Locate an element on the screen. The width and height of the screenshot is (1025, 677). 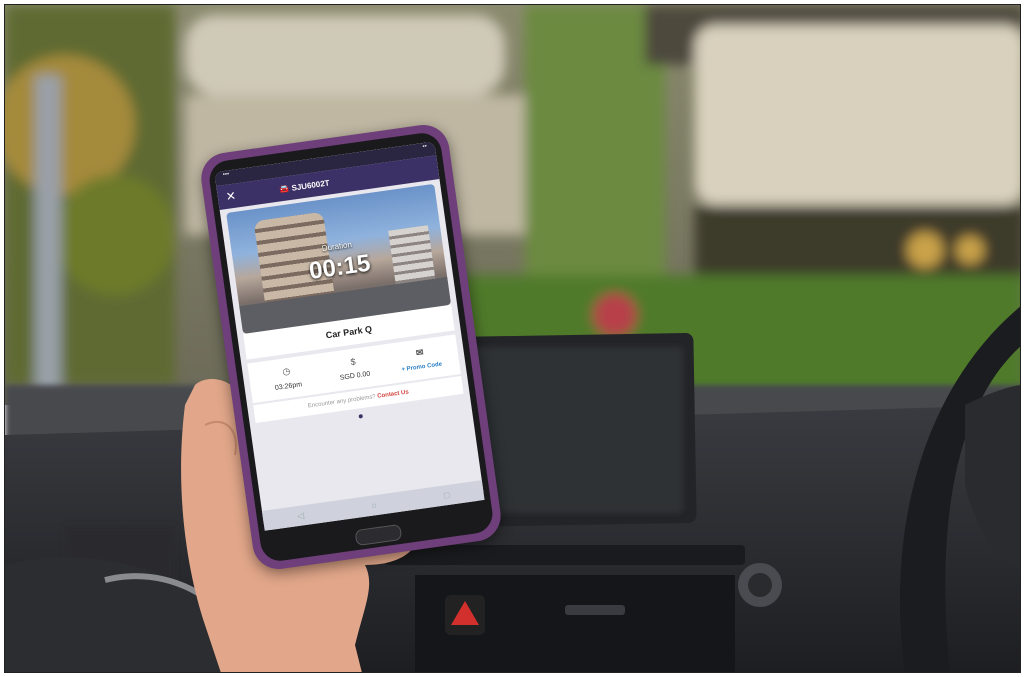
home-icon: ○ is located at coordinates (374, 505).